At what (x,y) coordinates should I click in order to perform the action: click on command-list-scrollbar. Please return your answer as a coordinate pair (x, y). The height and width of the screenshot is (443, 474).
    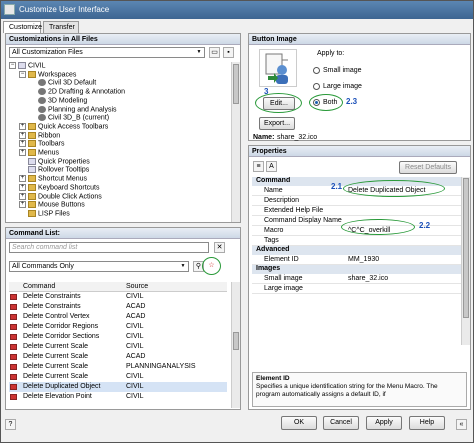
    Looking at the image, I should click on (235, 345).